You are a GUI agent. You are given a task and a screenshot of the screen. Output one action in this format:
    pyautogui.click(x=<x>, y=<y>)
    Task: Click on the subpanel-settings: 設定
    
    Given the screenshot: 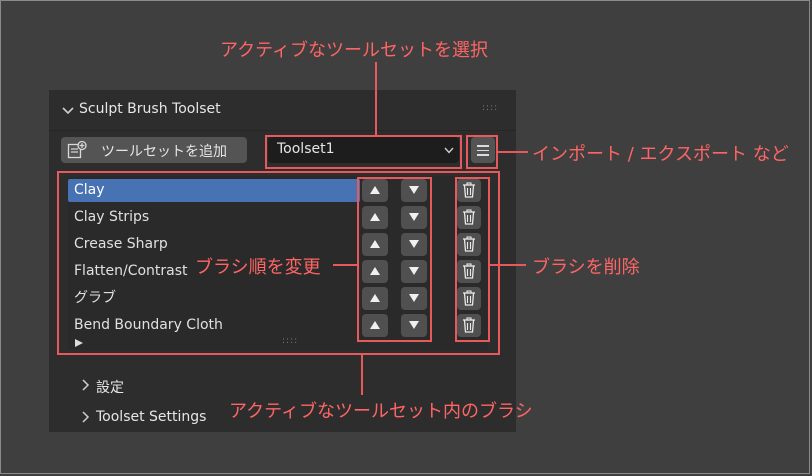 What is the action you would take?
    pyautogui.click(x=110, y=387)
    